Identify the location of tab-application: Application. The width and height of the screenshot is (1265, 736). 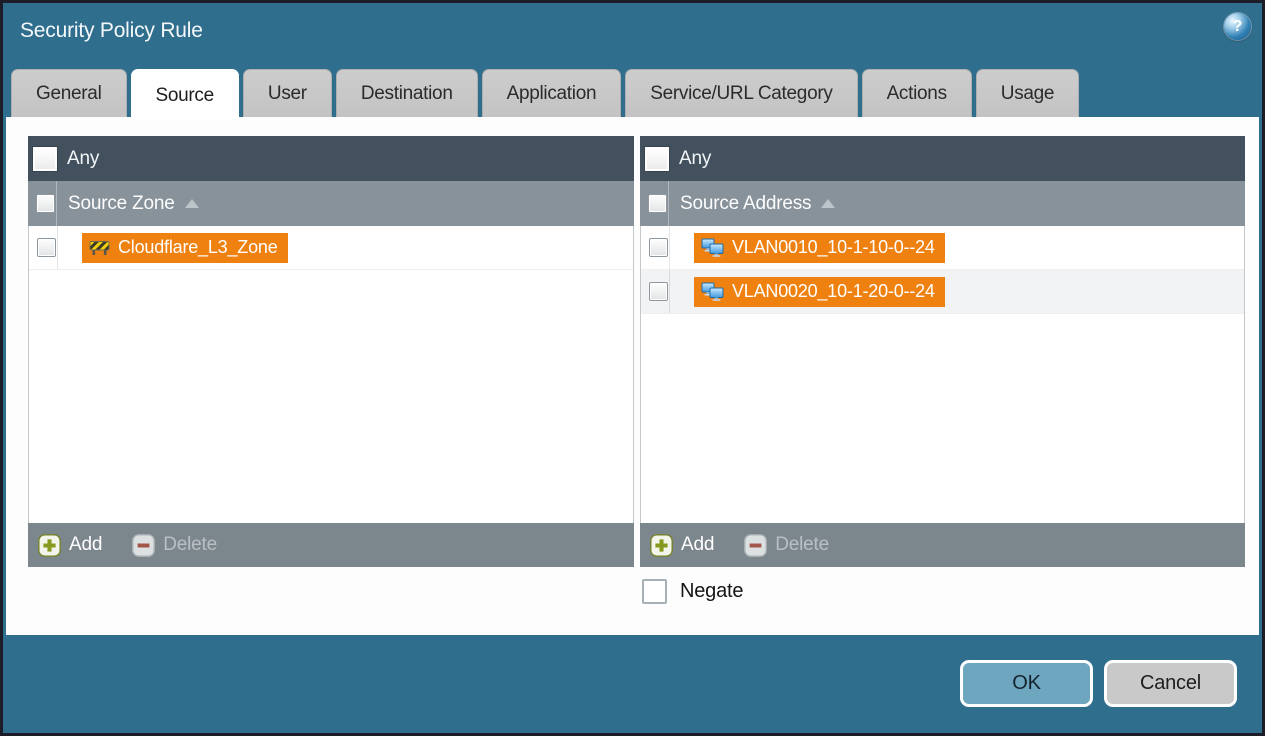
(551, 93).